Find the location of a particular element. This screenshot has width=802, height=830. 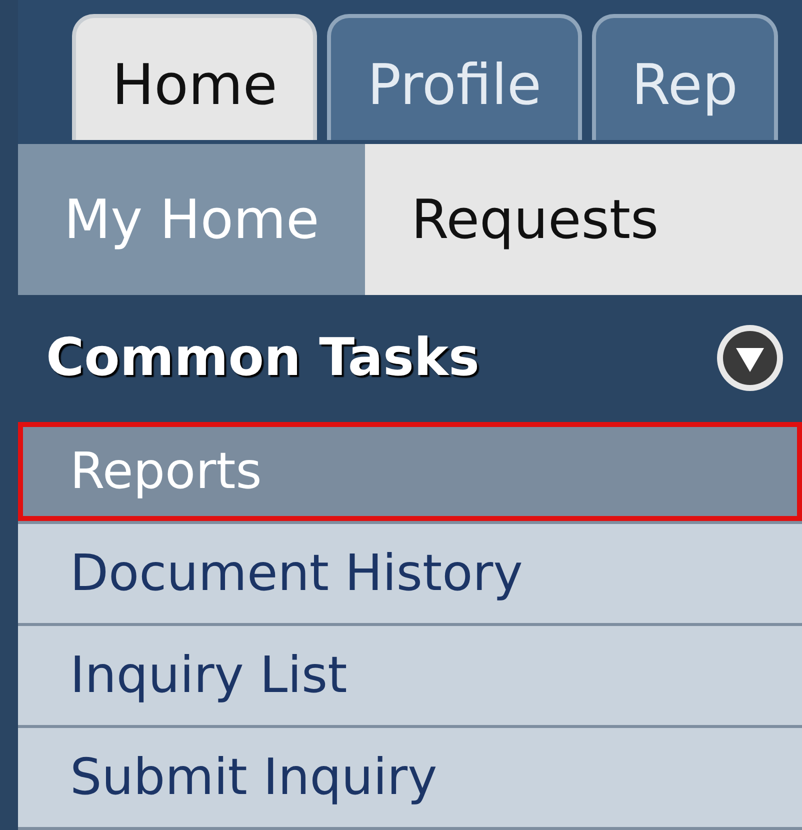

tab: Profile is located at coordinates (454, 77).